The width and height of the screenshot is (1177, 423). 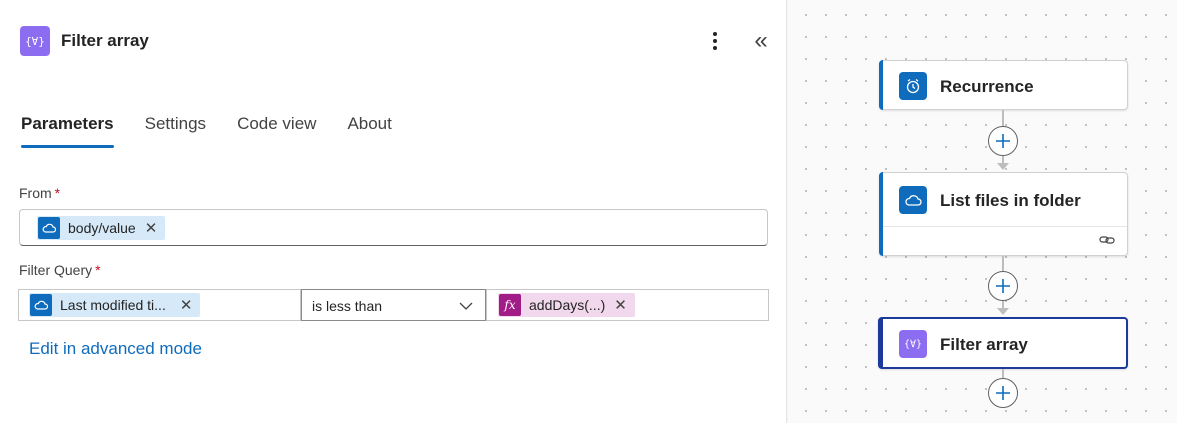 I want to click on from-label: From *, so click(x=39, y=193).